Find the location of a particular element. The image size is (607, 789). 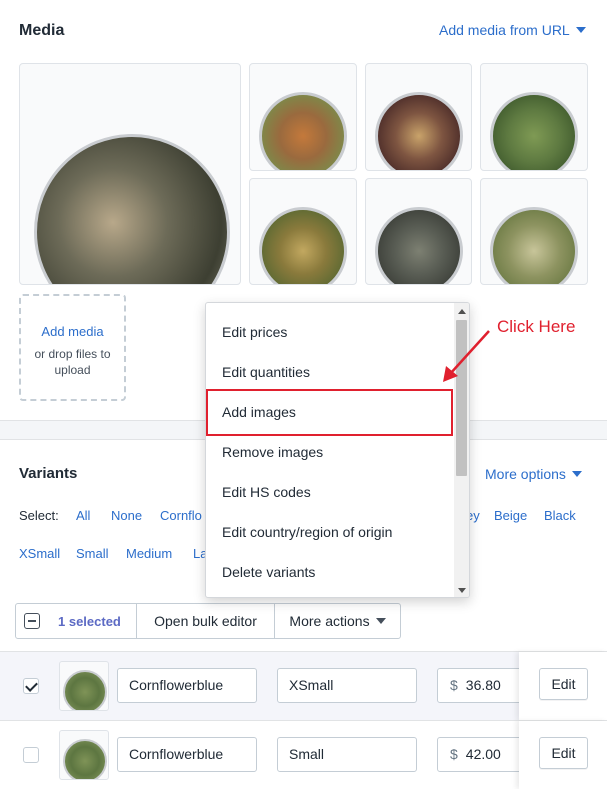

open-bulk-editor-button: Open bulk editor is located at coordinates (206, 621).